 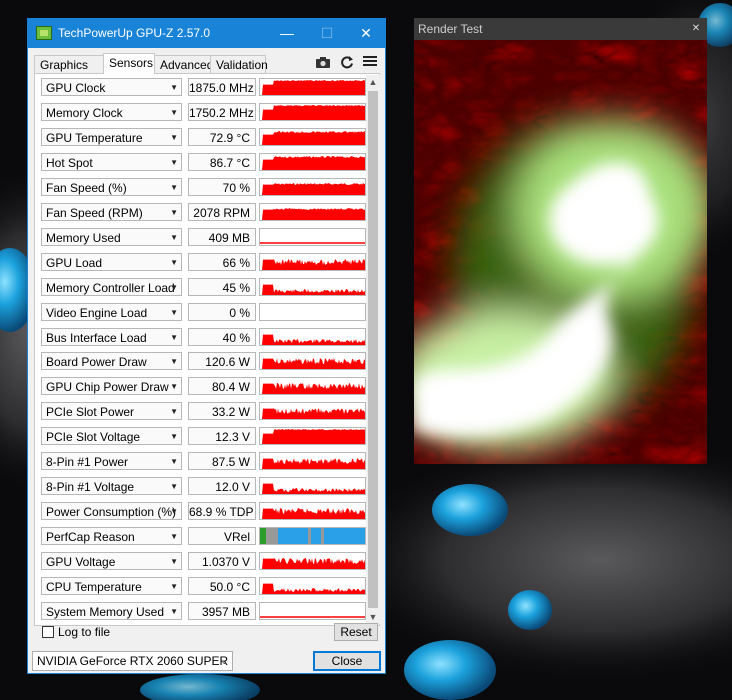 What do you see at coordinates (132, 661) in the screenshot?
I see `gpu-select-dropdown: NVIDIA GeForce RTX 2060 SUPER ⌄` at bounding box center [132, 661].